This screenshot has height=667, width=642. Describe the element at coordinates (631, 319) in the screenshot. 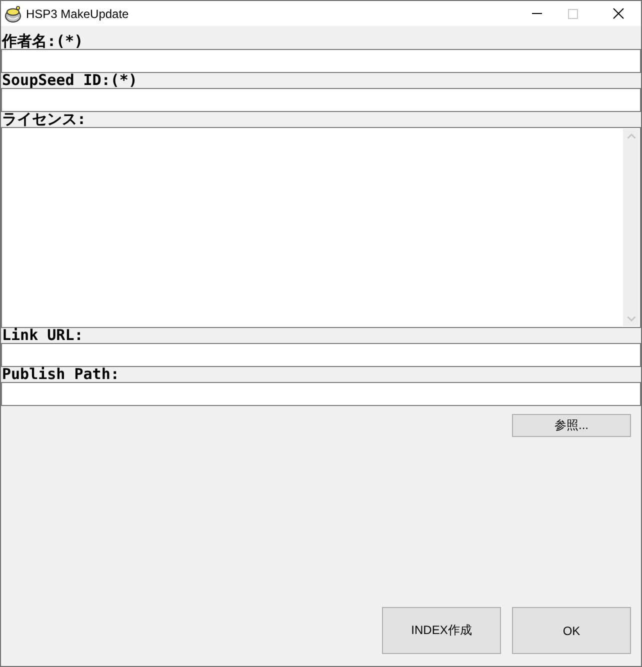

I see `chevron-down-icon` at that location.